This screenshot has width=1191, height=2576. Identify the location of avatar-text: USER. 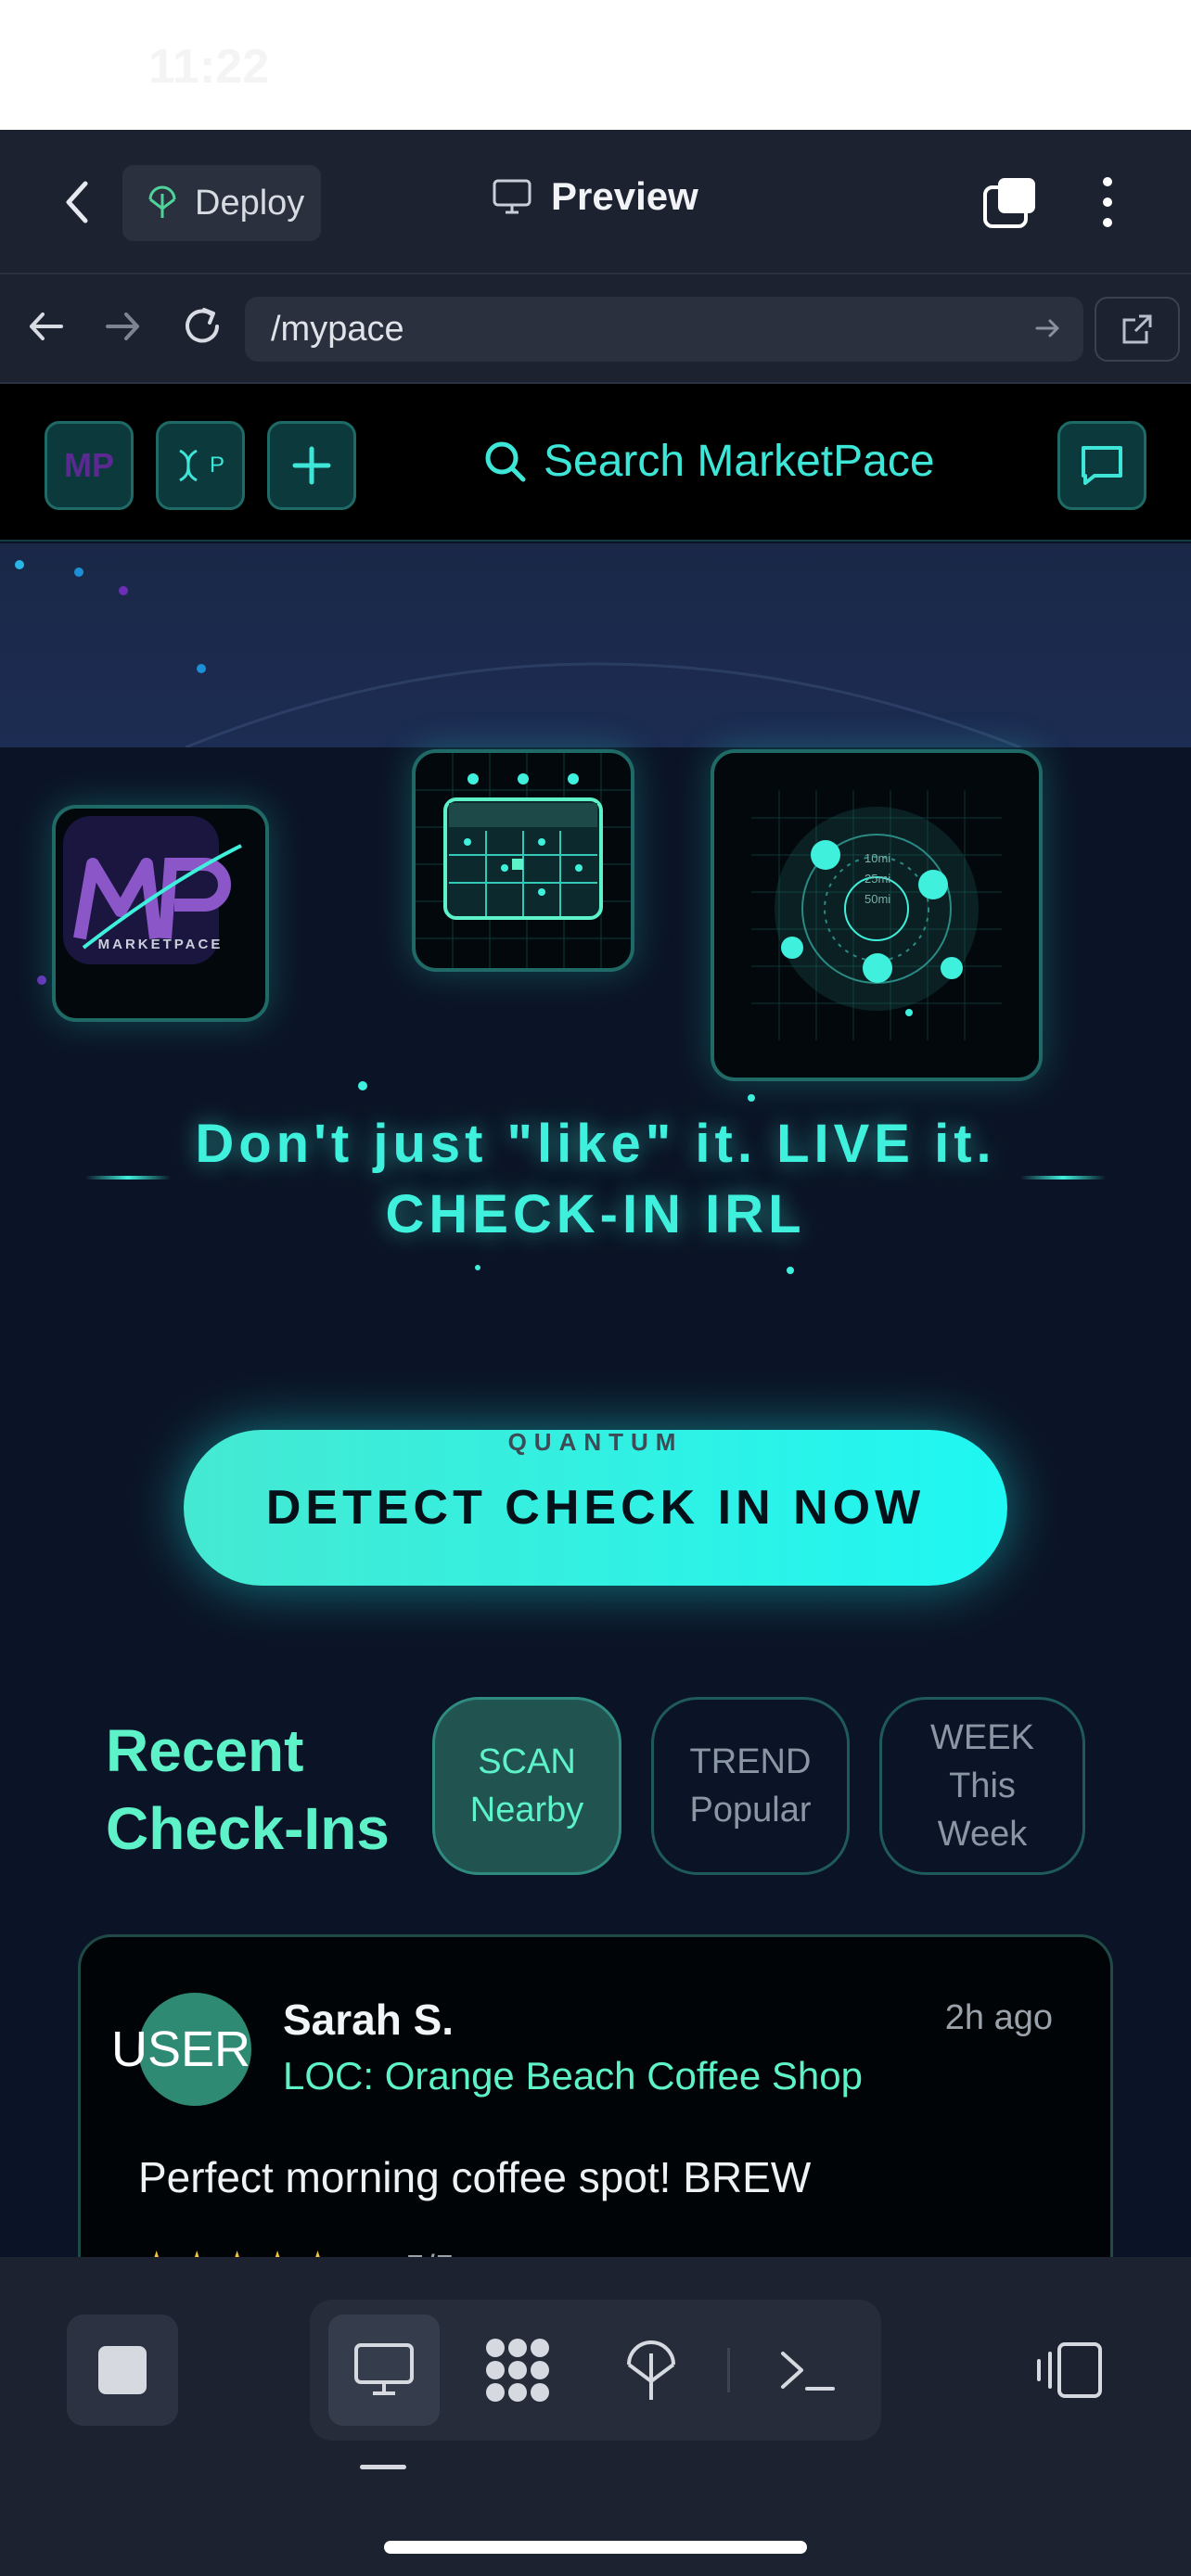
(180, 2049).